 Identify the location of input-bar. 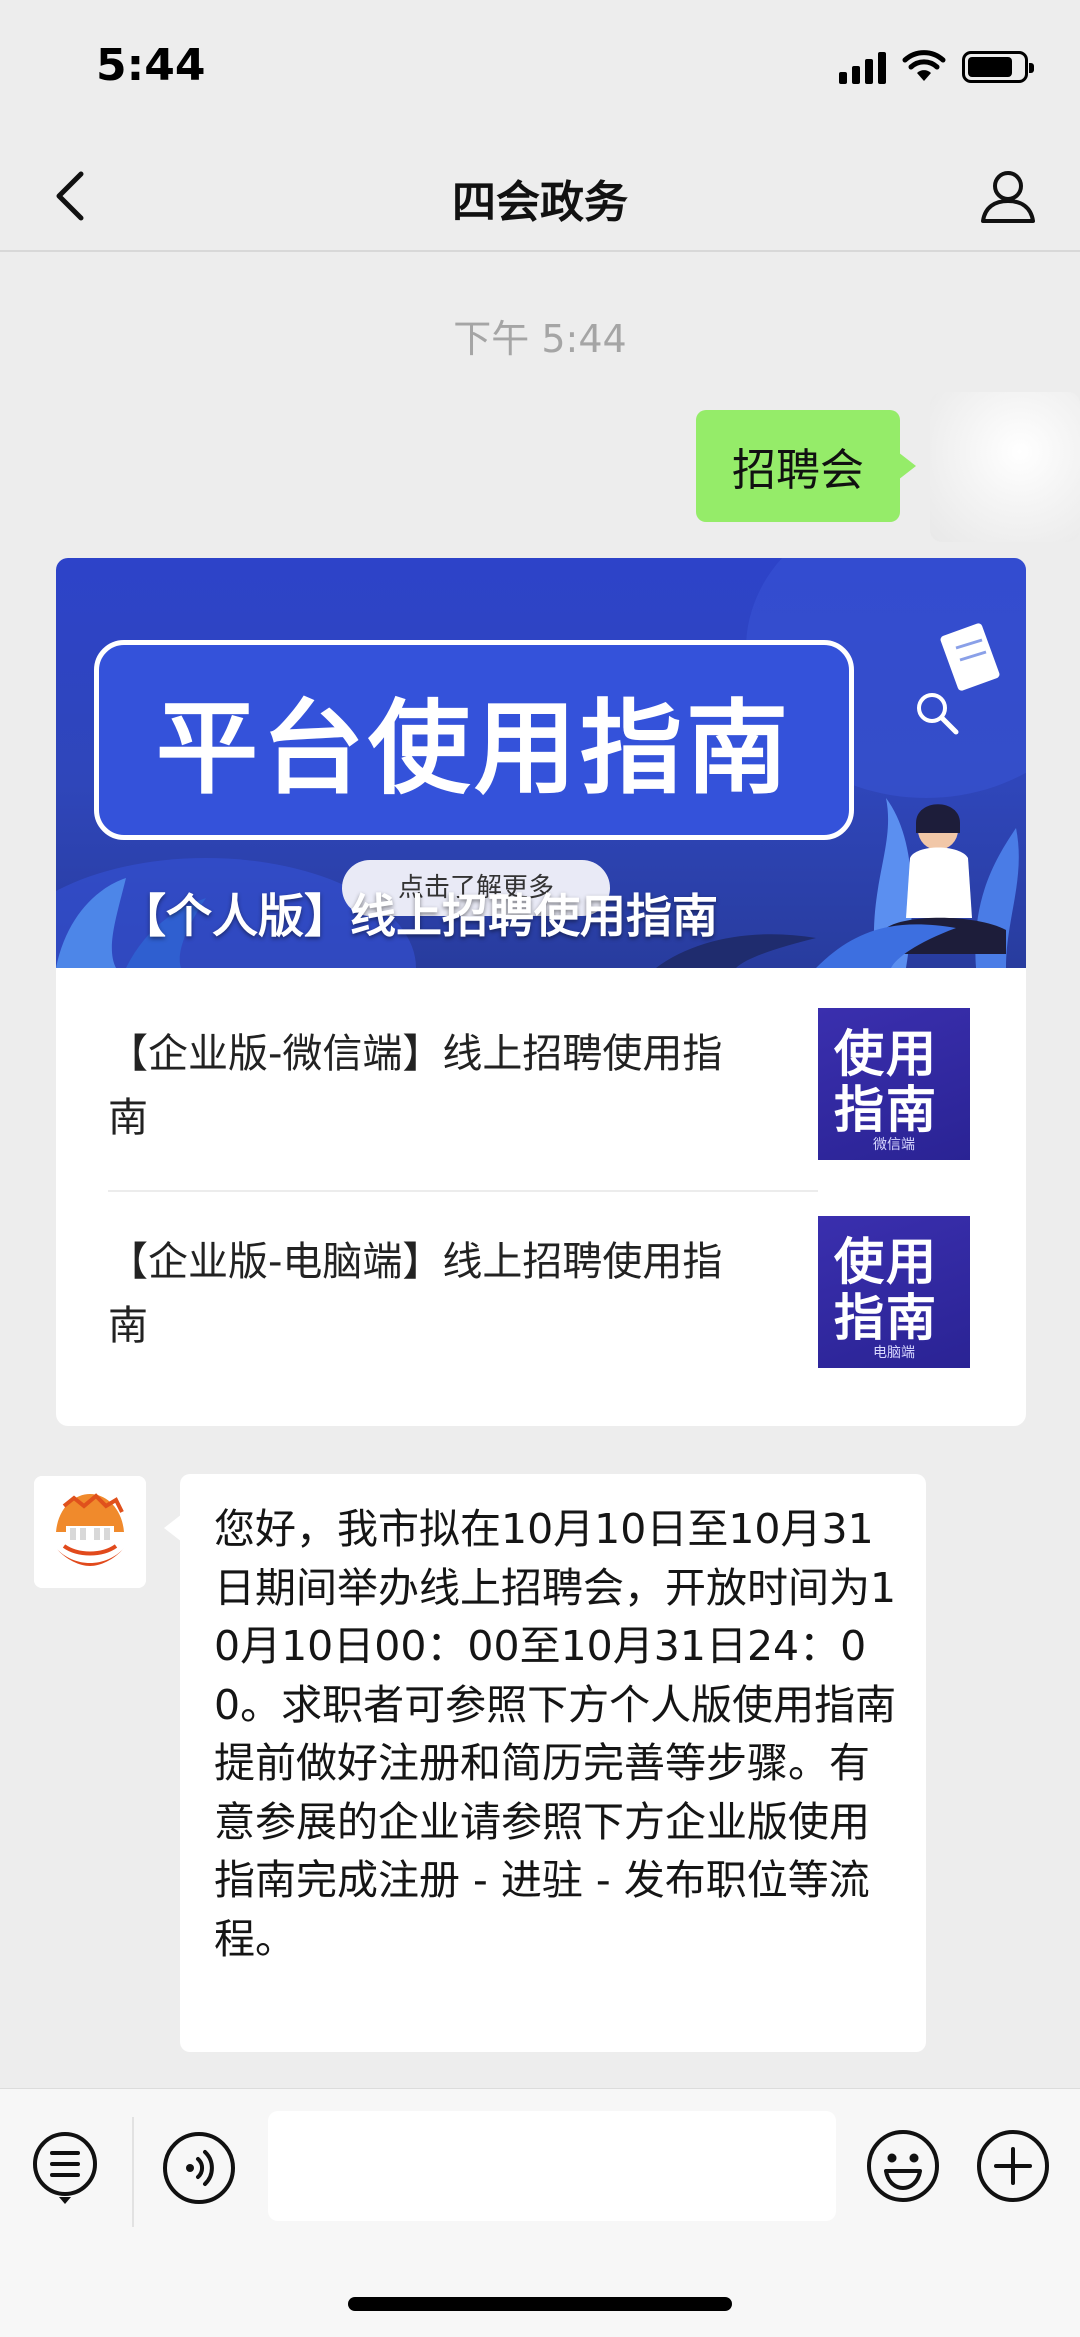
(540, 2212).